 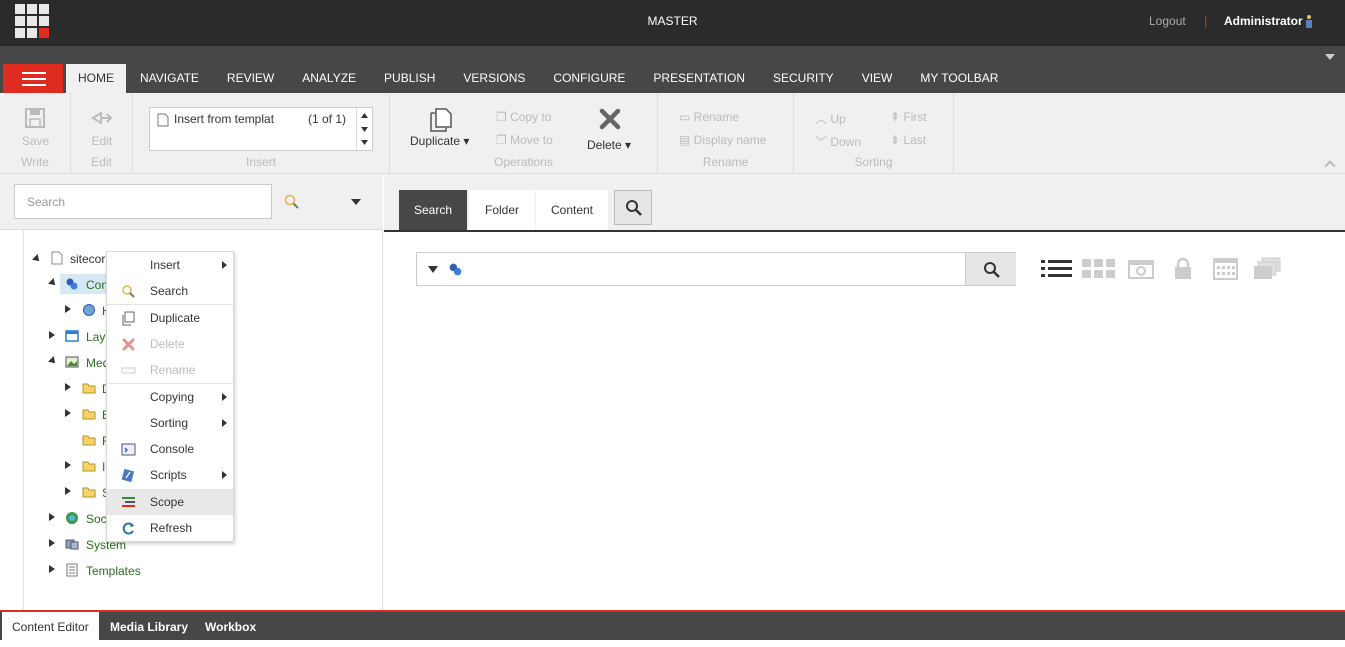 What do you see at coordinates (50, 626) in the screenshot?
I see `tab-content-editor: Content Editor` at bounding box center [50, 626].